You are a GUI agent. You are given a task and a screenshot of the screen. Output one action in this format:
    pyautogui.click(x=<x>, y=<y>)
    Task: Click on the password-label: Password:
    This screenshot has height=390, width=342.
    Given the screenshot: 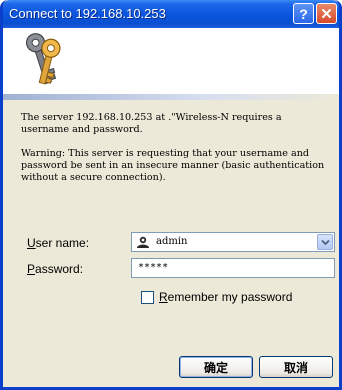 What is the action you would take?
    pyautogui.click(x=55, y=269)
    